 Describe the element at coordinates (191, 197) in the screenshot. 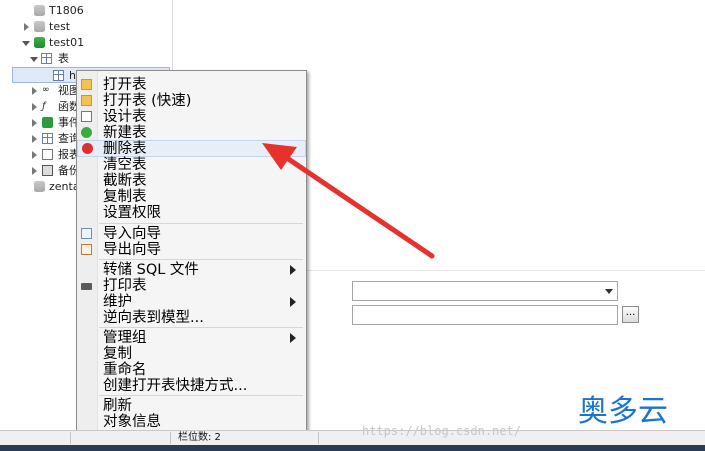

I see `menu-item-copy-table: 复制表` at that location.